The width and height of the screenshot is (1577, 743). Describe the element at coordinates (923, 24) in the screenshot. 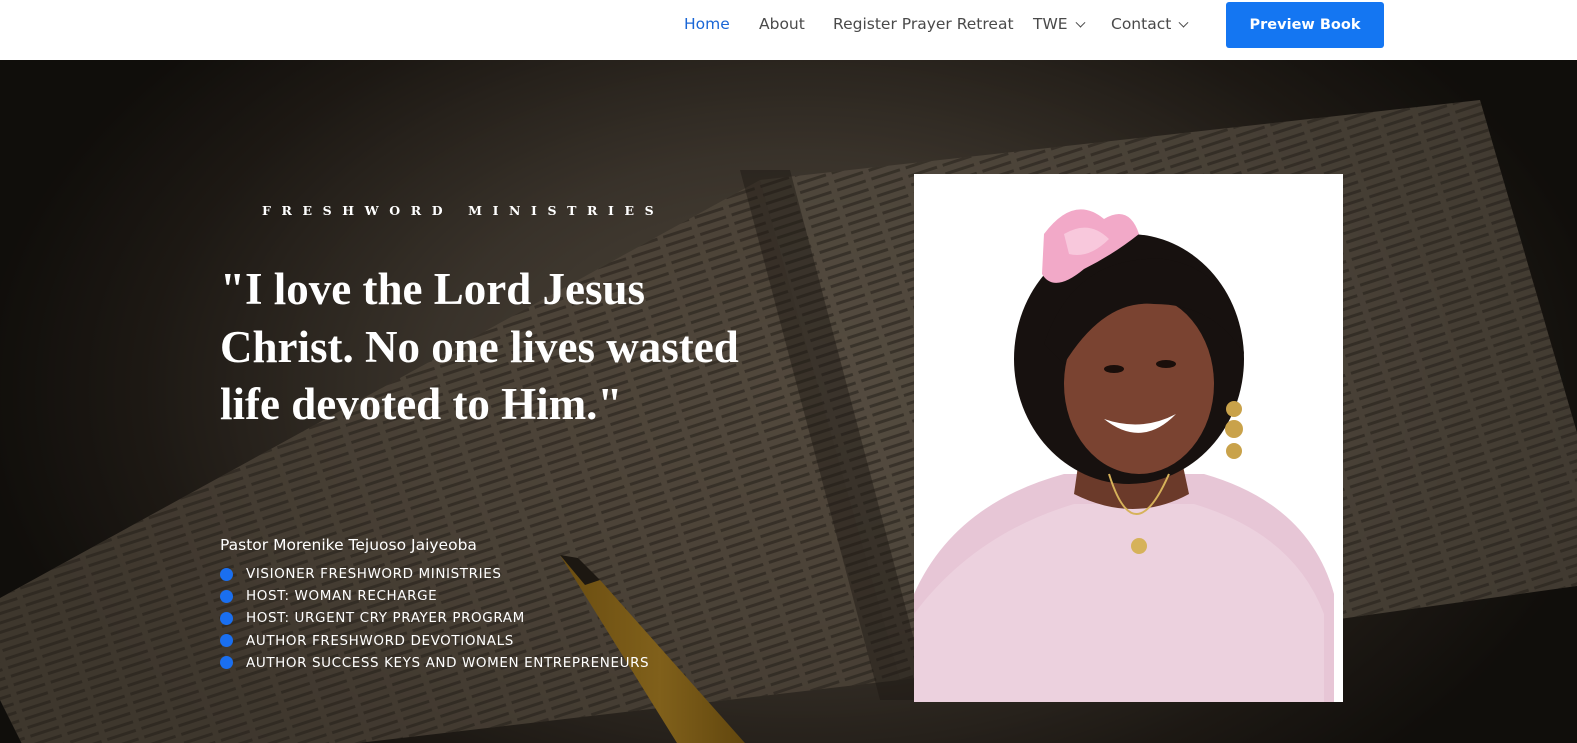

I see `nav-item-register-prayer-retreat: Register Prayer Retreat` at that location.